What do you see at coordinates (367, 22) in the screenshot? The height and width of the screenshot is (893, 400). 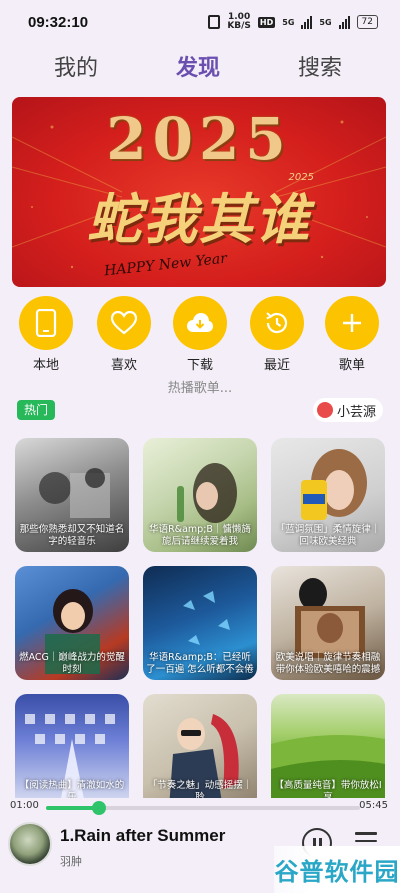 I see `battery-icon: 72` at bounding box center [367, 22].